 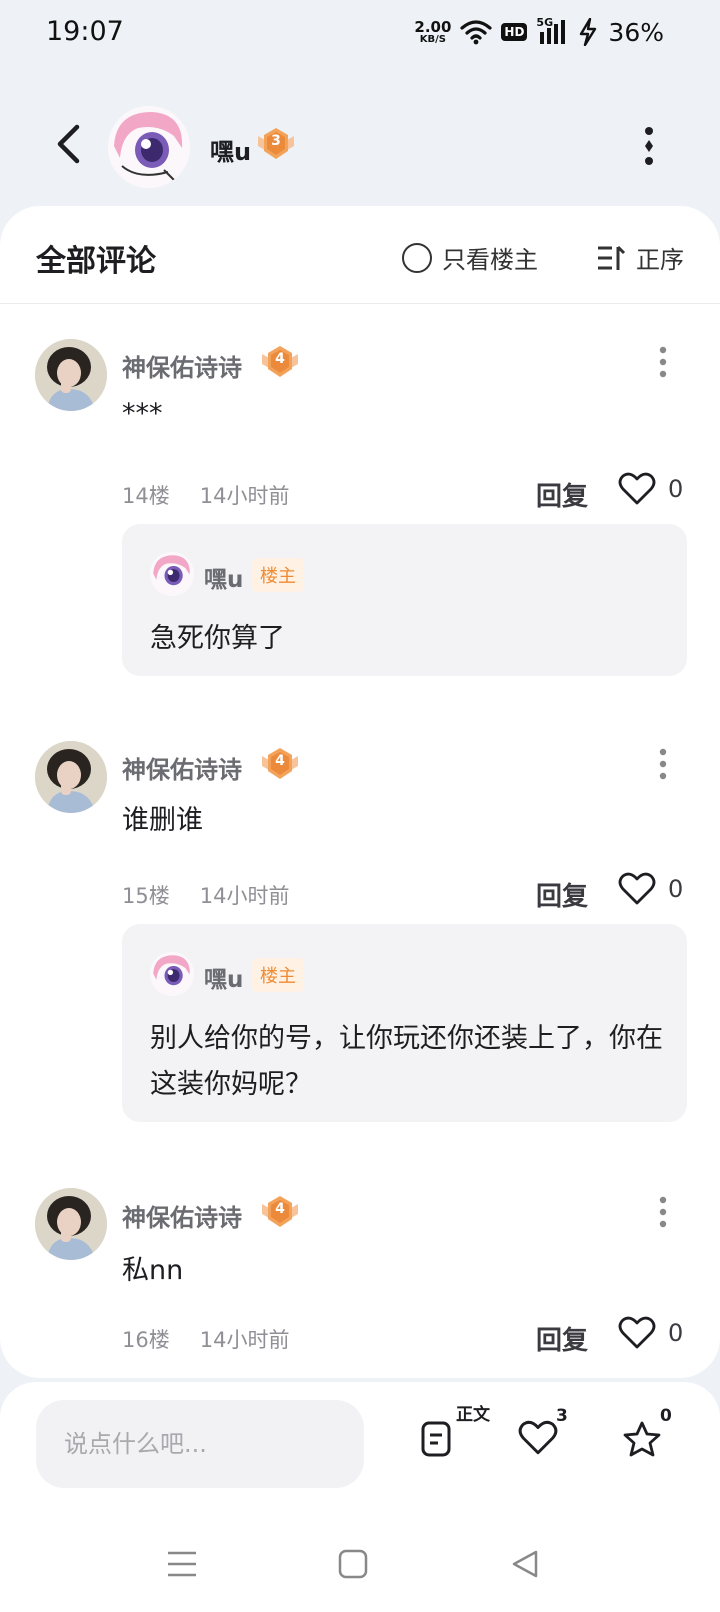 What do you see at coordinates (153, 1270) in the screenshot?
I see `comment-text: 私nn` at bounding box center [153, 1270].